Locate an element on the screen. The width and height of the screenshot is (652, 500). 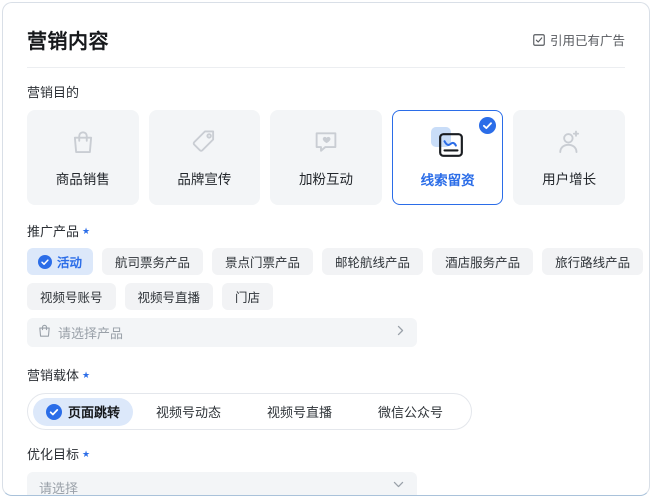
product-picker-placeholder: 请选择产品 is located at coordinates (91, 333).